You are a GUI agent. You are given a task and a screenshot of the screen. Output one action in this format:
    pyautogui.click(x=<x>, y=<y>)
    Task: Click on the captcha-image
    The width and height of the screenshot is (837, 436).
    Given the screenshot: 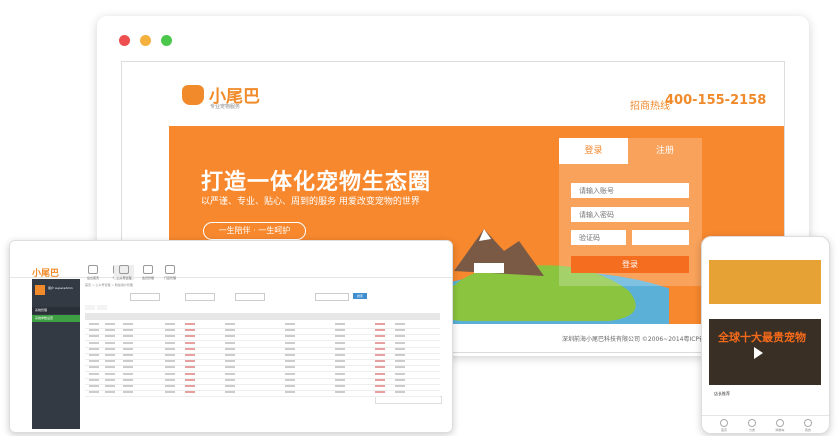 What is the action you would take?
    pyautogui.click(x=660, y=237)
    